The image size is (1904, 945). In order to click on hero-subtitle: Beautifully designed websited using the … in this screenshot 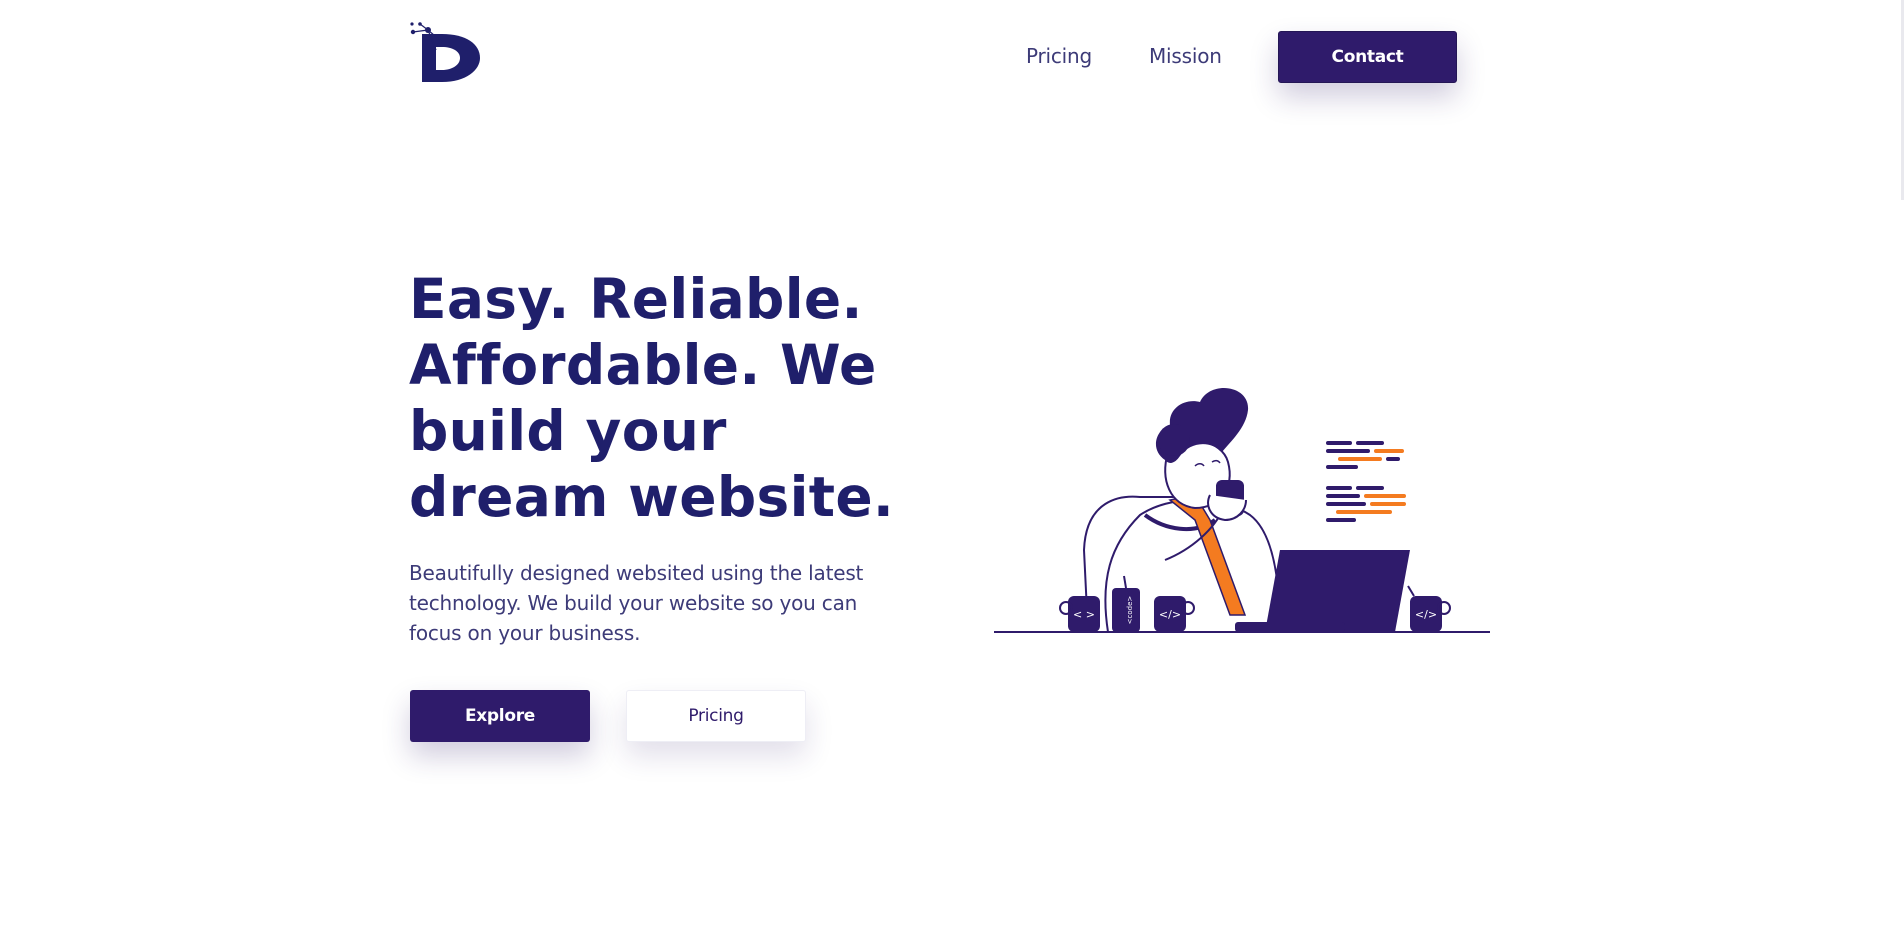, I will do `click(636, 603)`.